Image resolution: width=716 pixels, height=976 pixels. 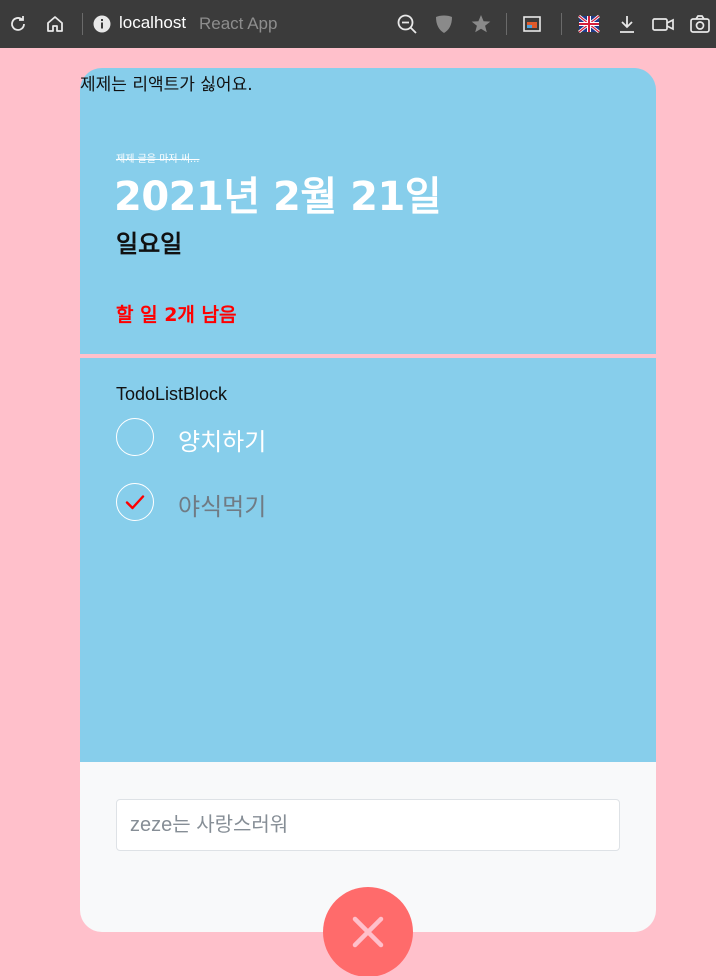 I want to click on shield-icon, so click(x=444, y=24).